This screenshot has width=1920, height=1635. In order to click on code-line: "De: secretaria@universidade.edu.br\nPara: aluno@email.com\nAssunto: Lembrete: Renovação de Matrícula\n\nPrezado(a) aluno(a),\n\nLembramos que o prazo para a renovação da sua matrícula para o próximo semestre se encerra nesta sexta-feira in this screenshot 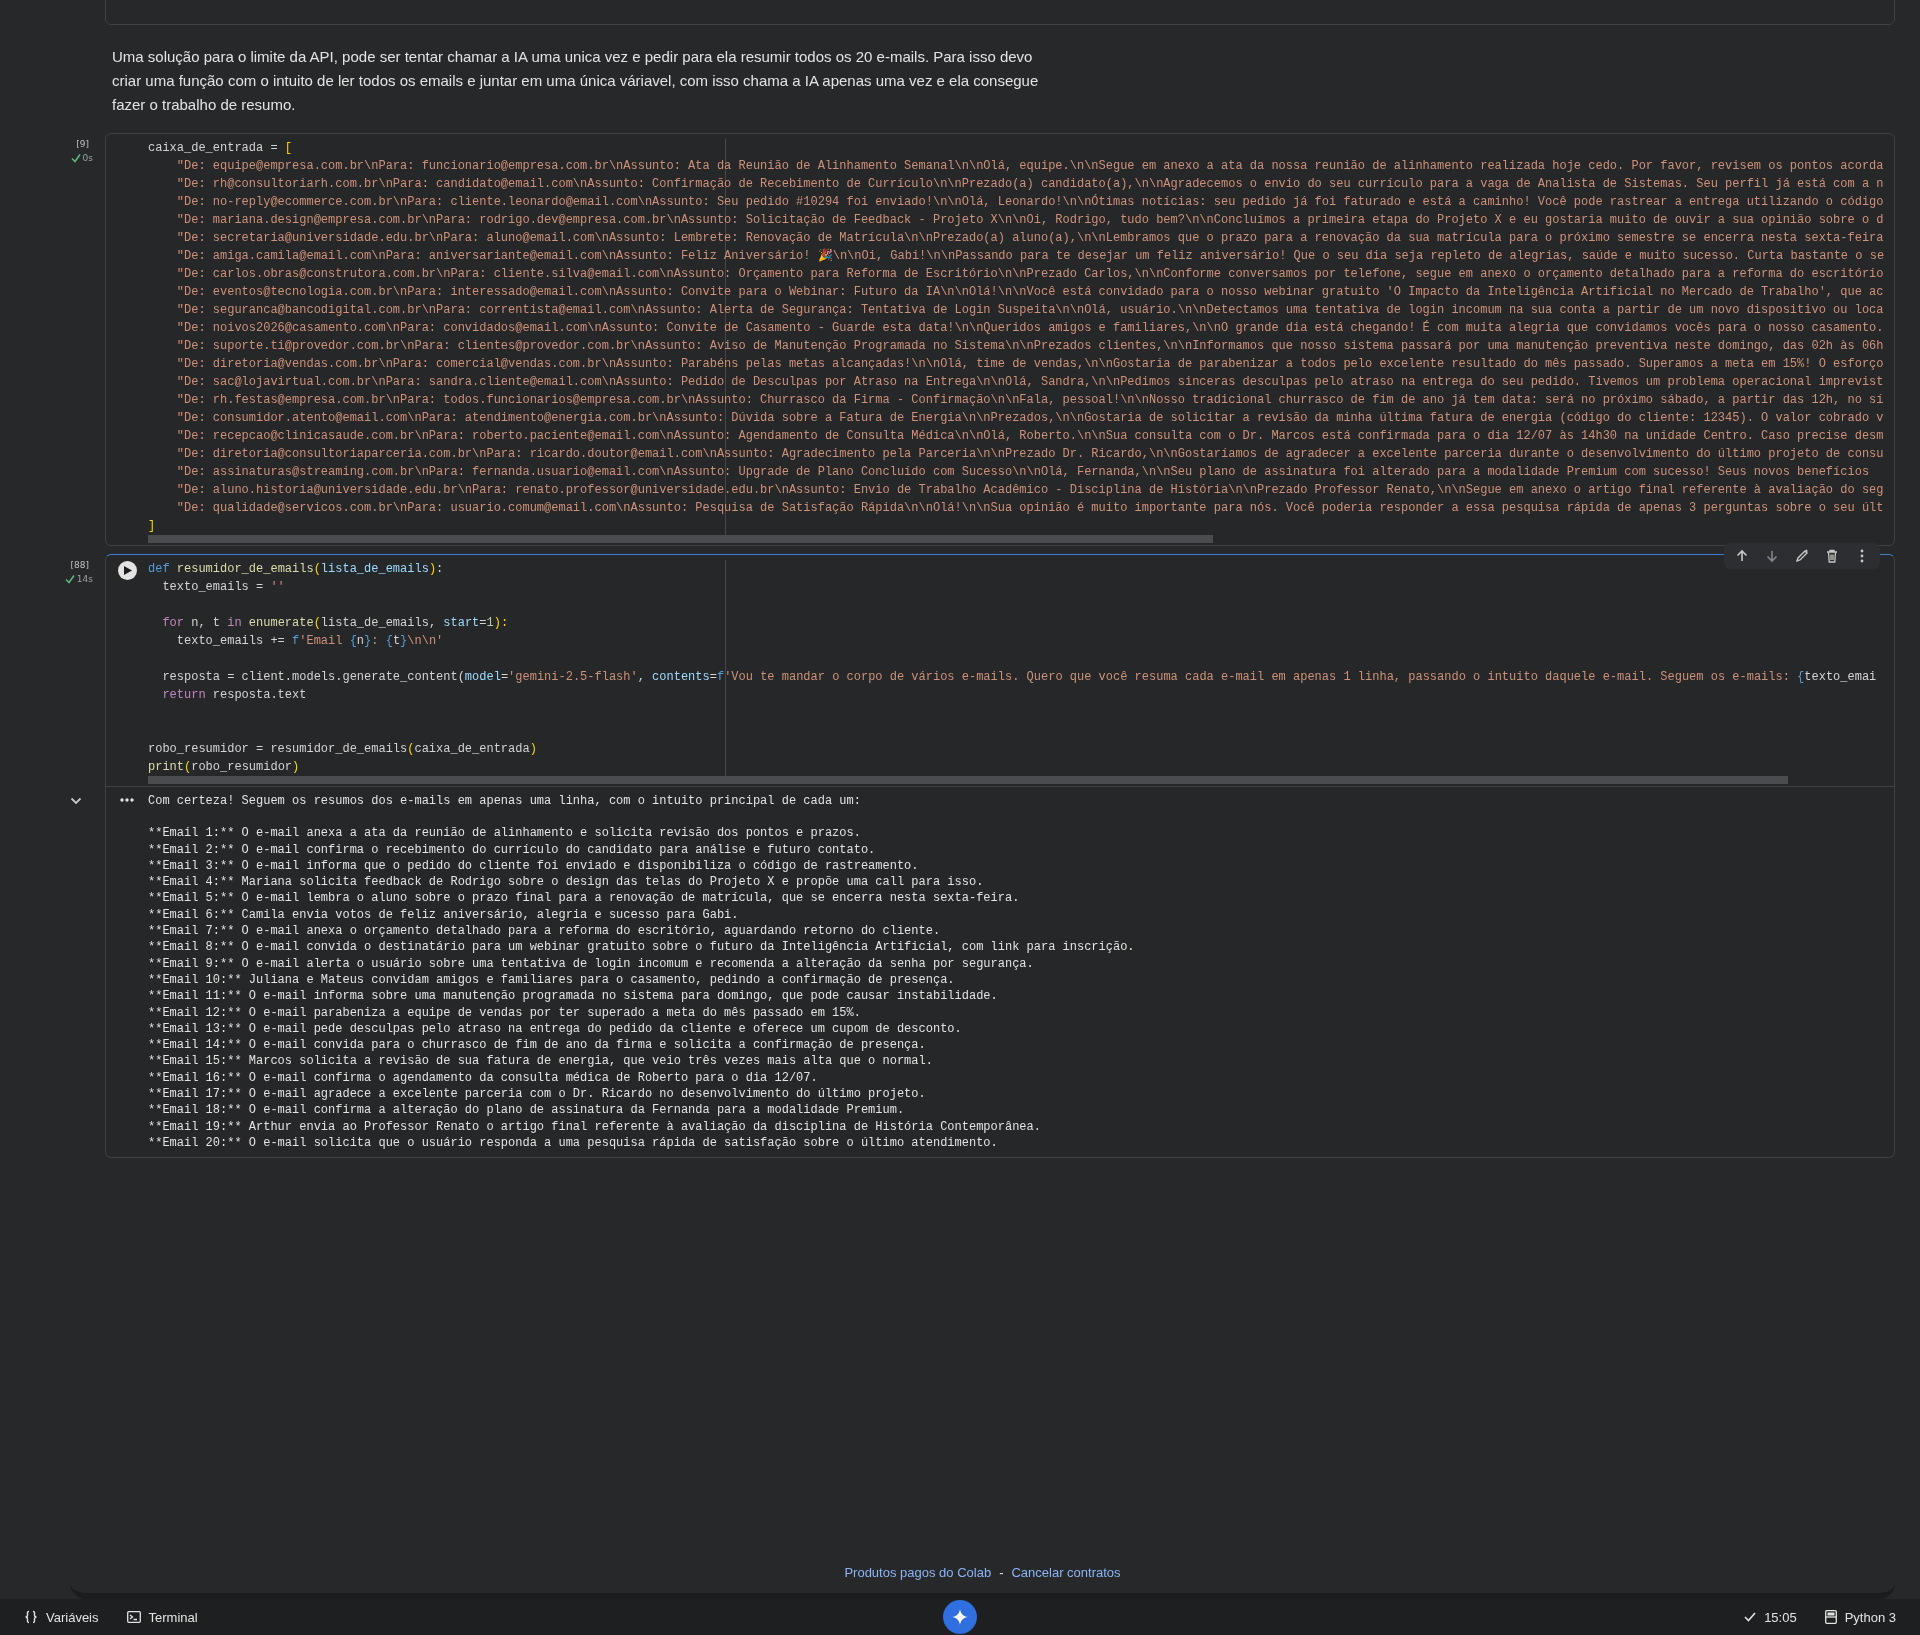, I will do `click(1030, 238)`.